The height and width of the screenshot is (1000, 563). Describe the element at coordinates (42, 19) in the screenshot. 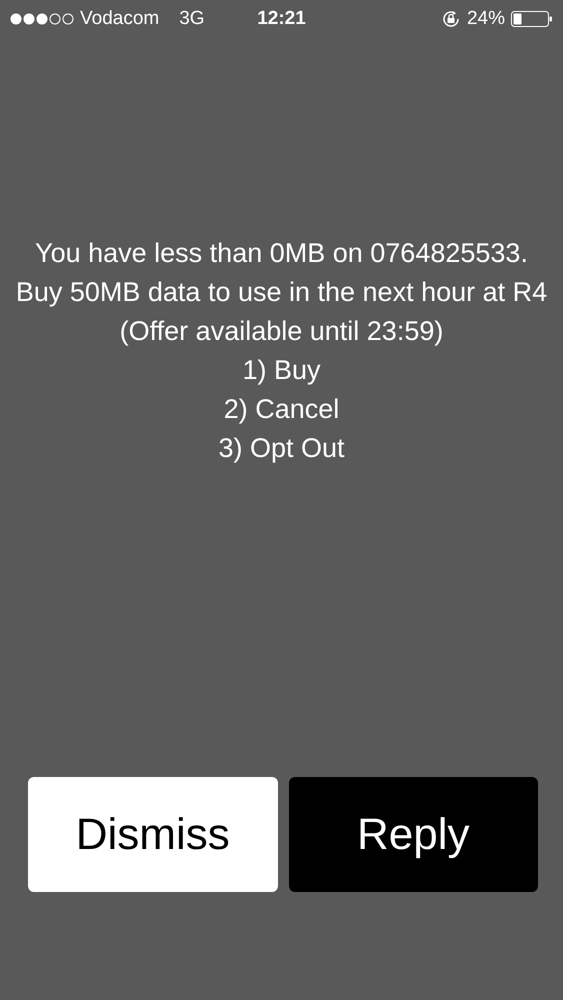

I see `signal-icon` at that location.